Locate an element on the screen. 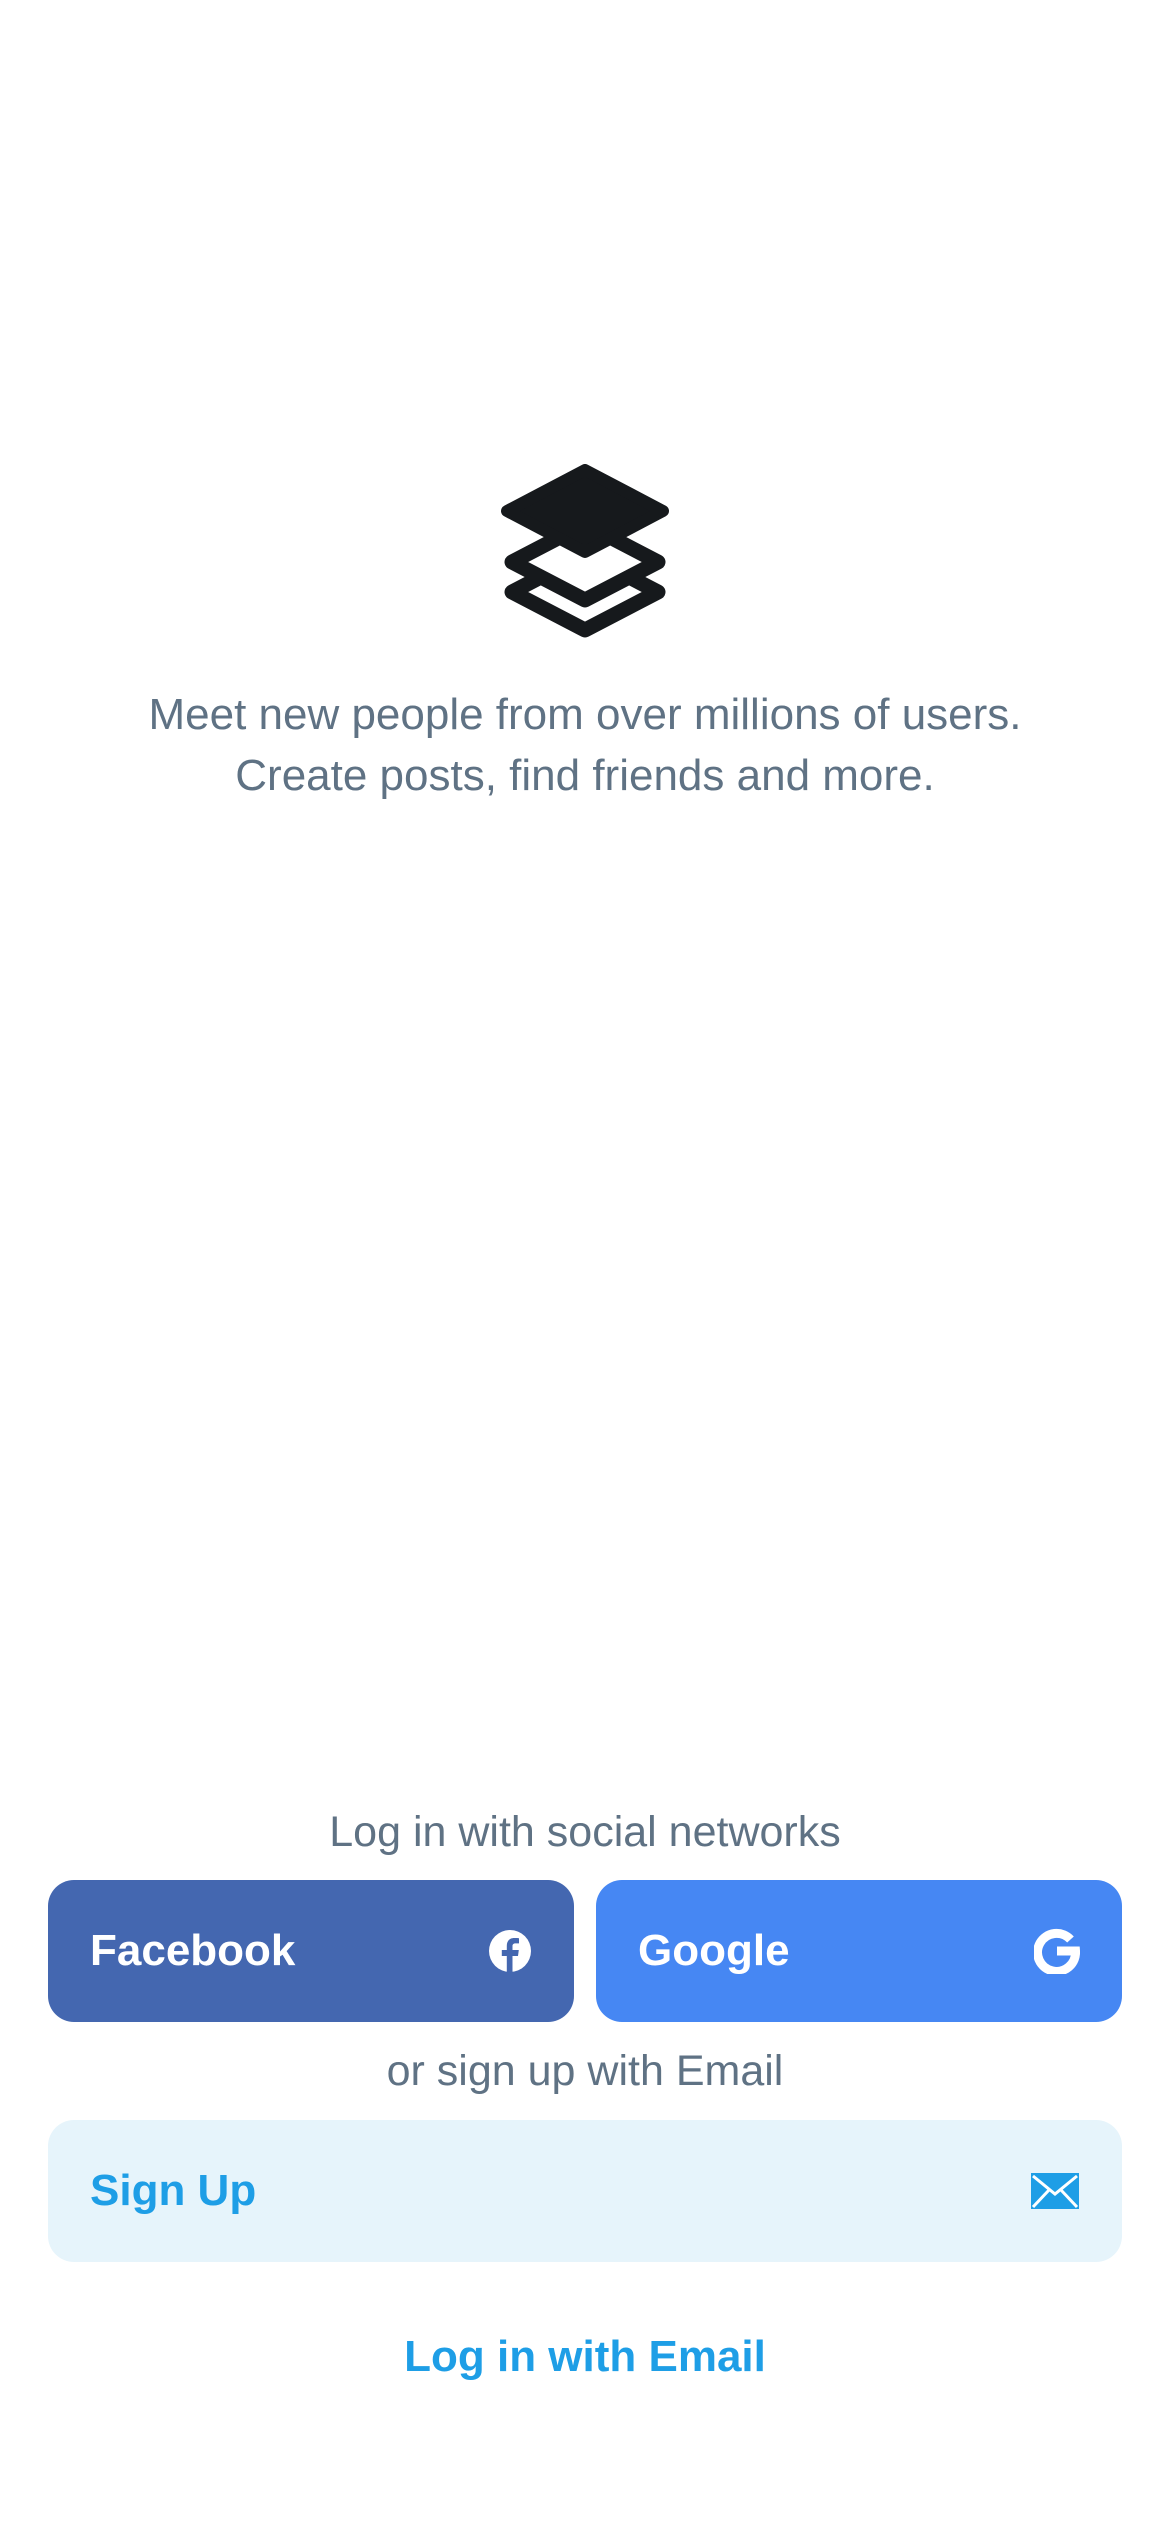 The width and height of the screenshot is (1170, 2532). signup-button: Sign Up is located at coordinates (585, 2191).